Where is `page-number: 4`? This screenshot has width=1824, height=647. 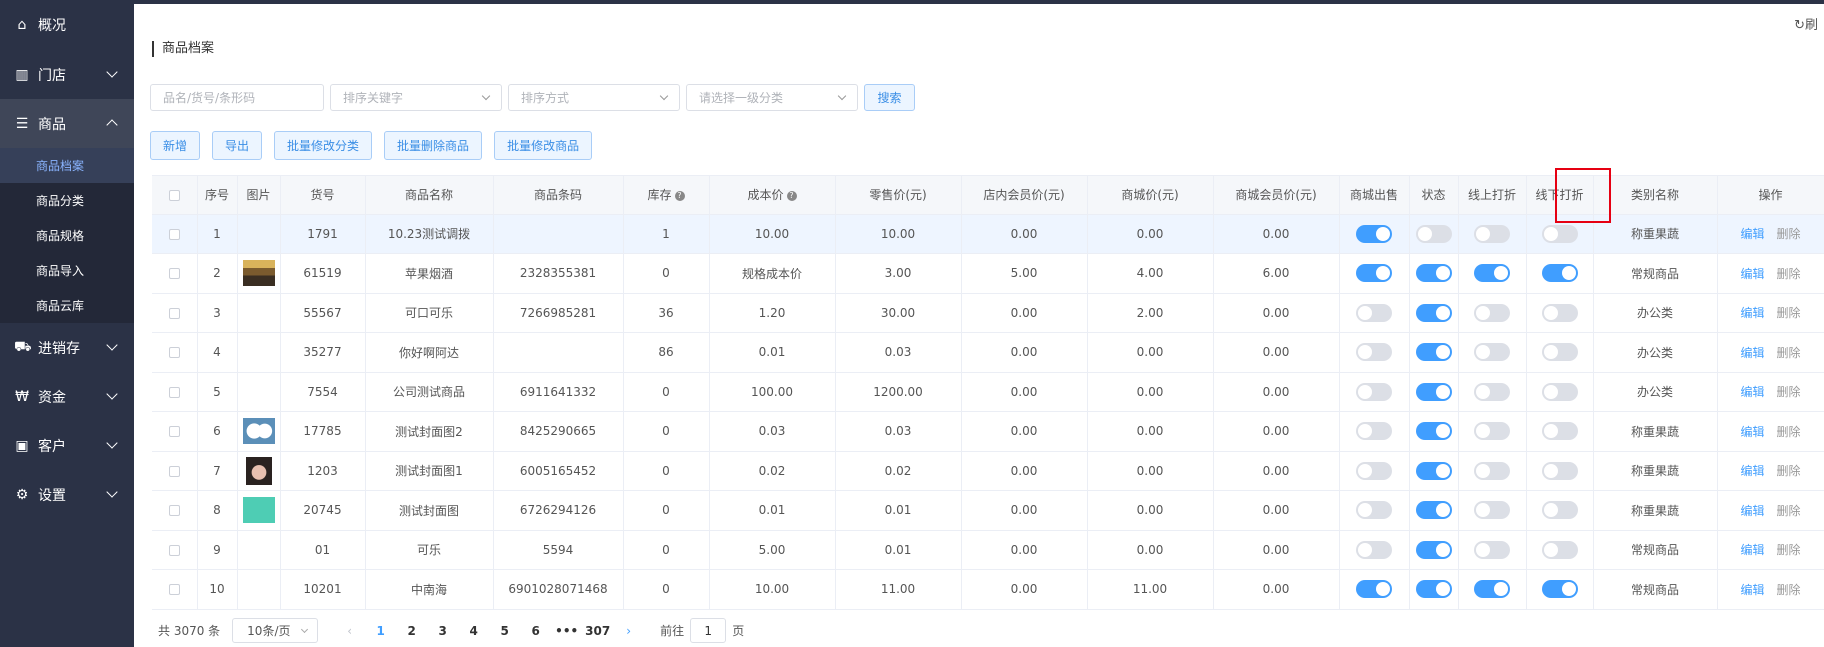 page-number: 4 is located at coordinates (473, 631).